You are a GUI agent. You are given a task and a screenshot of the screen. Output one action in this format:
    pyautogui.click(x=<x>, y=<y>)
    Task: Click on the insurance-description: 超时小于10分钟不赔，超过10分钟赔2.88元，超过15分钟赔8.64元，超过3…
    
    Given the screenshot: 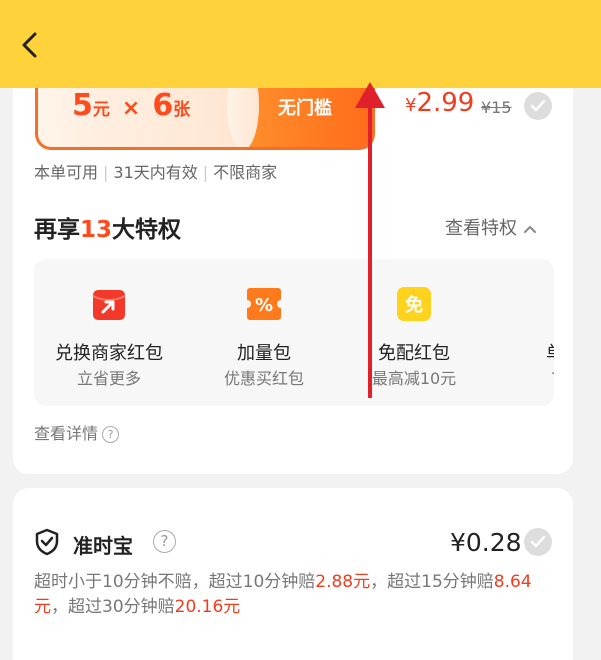 What is the action you would take?
    pyautogui.click(x=283, y=594)
    